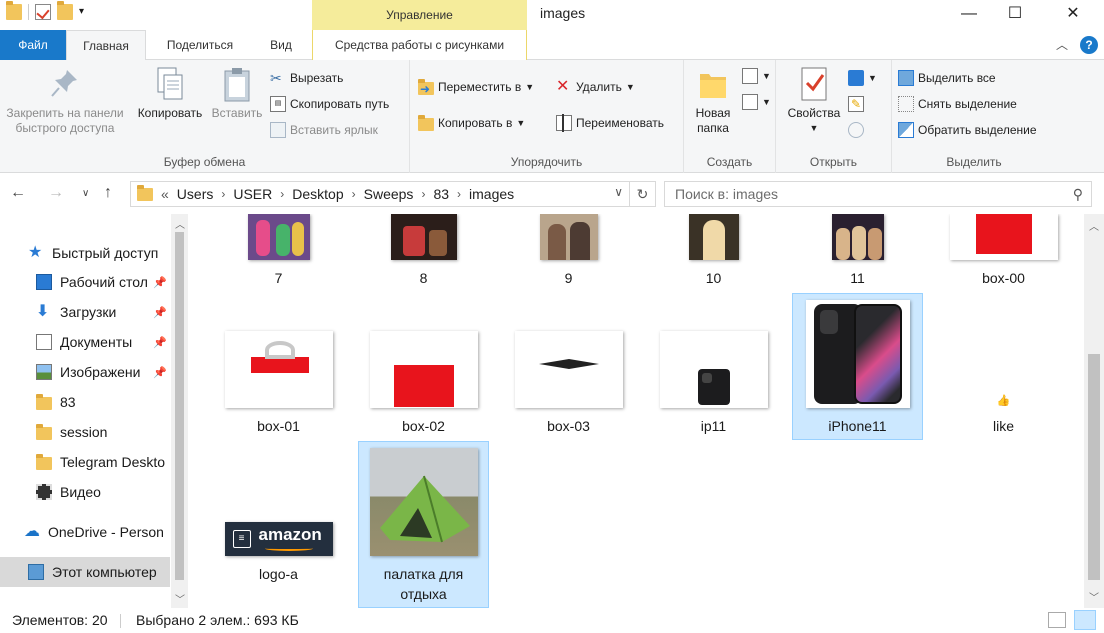 The image size is (1104, 633). I want to click on breadcrumb-images: images, so click(491, 194).